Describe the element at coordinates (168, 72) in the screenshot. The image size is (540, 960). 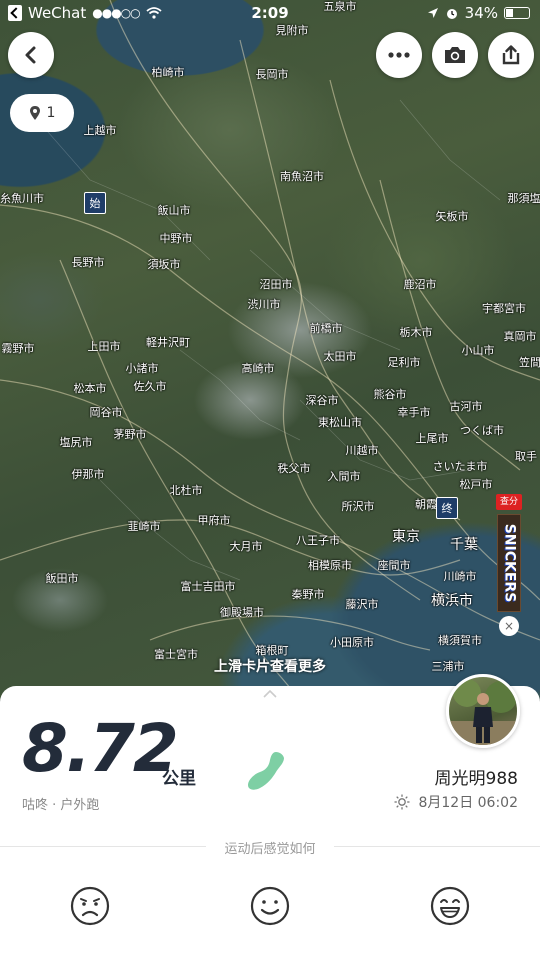
I see `city-label: 柏崎市` at that location.